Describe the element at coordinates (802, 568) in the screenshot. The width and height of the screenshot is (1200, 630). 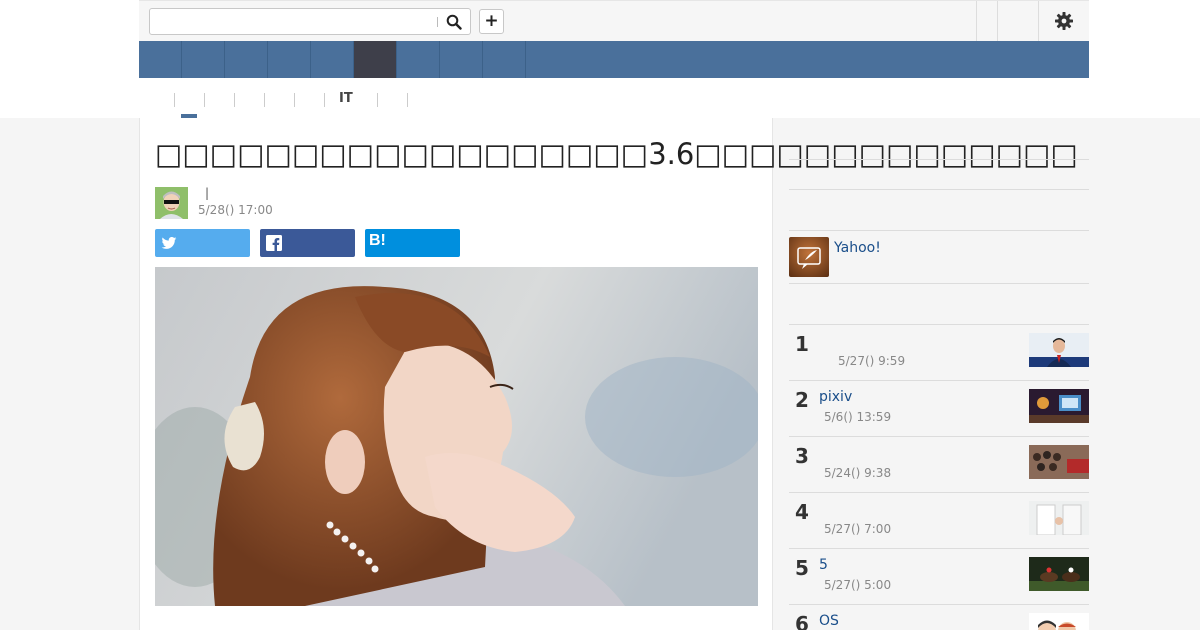
I see `ranking-number: 5` at that location.